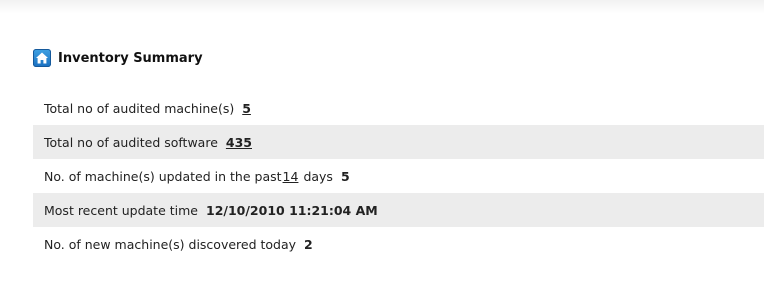  What do you see at coordinates (139, 108) in the screenshot?
I see `row-label: Total no of audited machine(s)` at bounding box center [139, 108].